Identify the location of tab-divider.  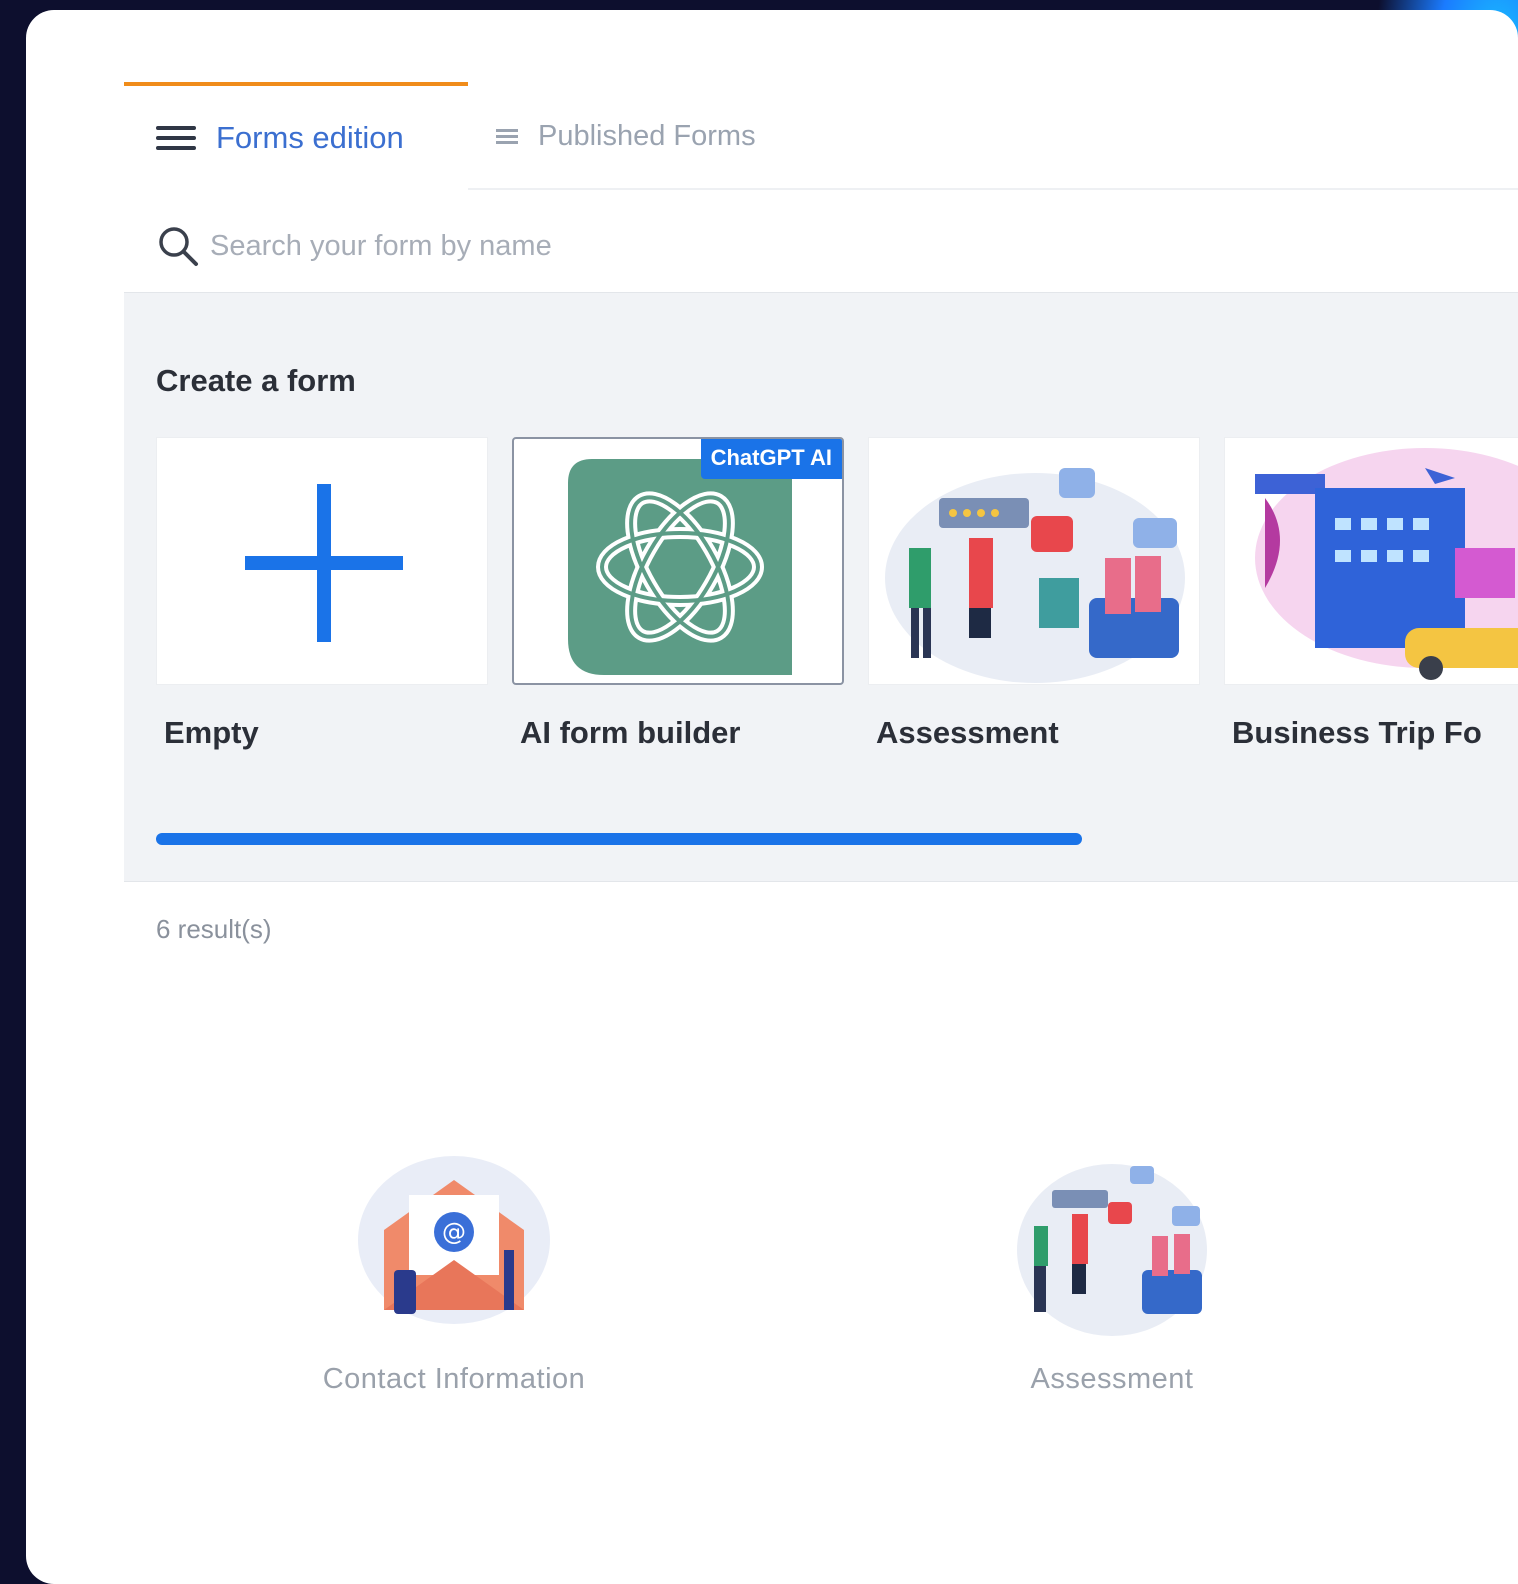
(993, 189).